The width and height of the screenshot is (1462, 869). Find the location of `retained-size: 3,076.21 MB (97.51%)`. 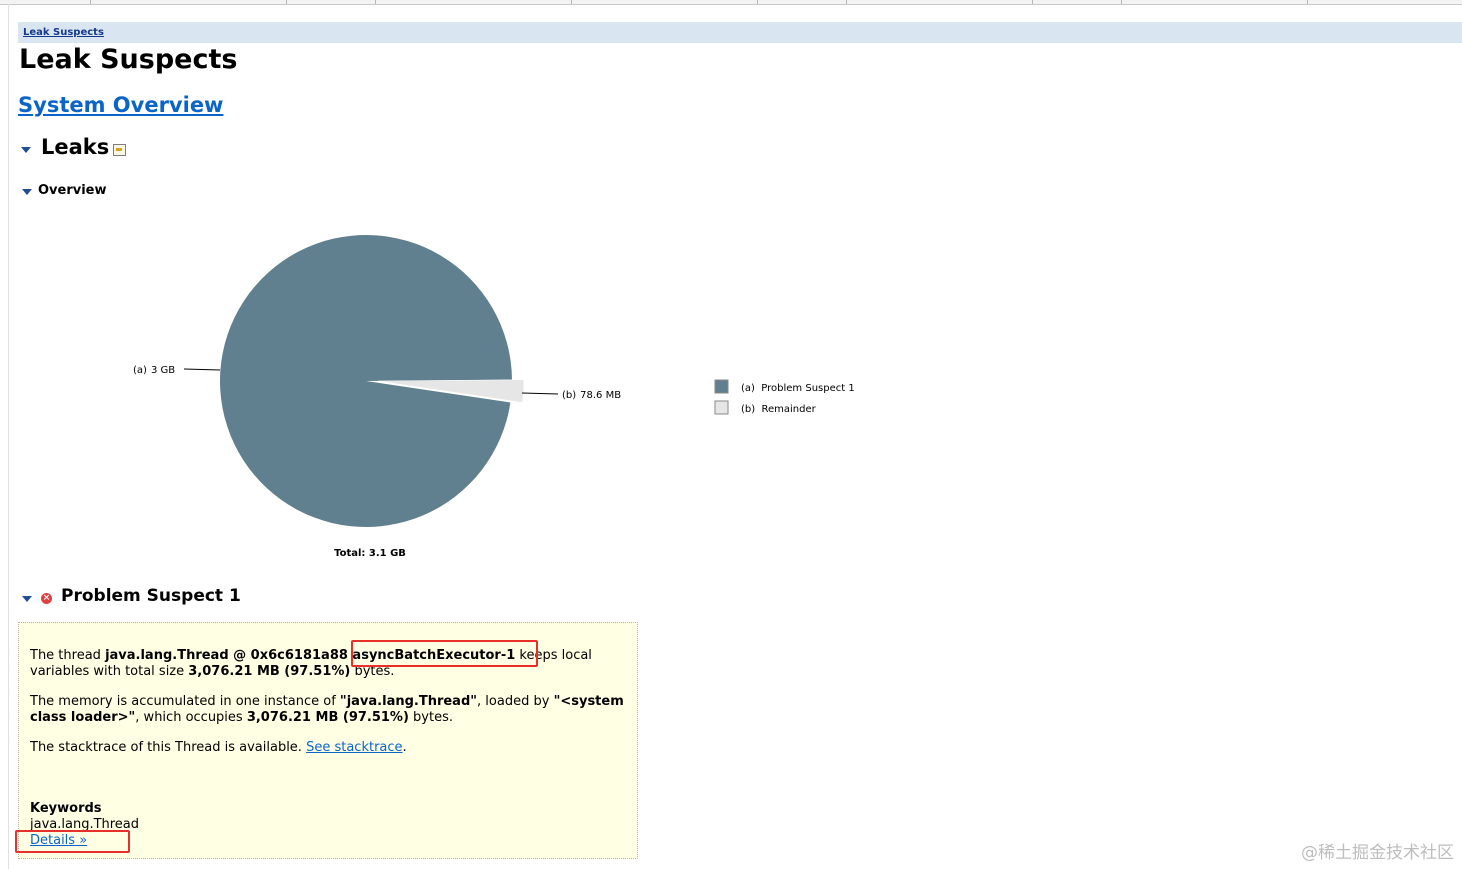

retained-size: 3,076.21 MB (97.51%) is located at coordinates (269, 671).